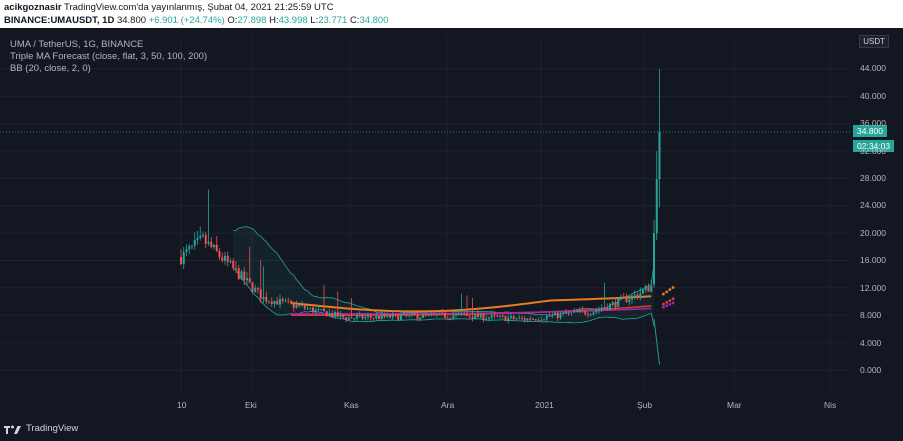 The image size is (903, 441). I want to click on legend-bb: BB (20, close, 2, 0), so click(50, 68).